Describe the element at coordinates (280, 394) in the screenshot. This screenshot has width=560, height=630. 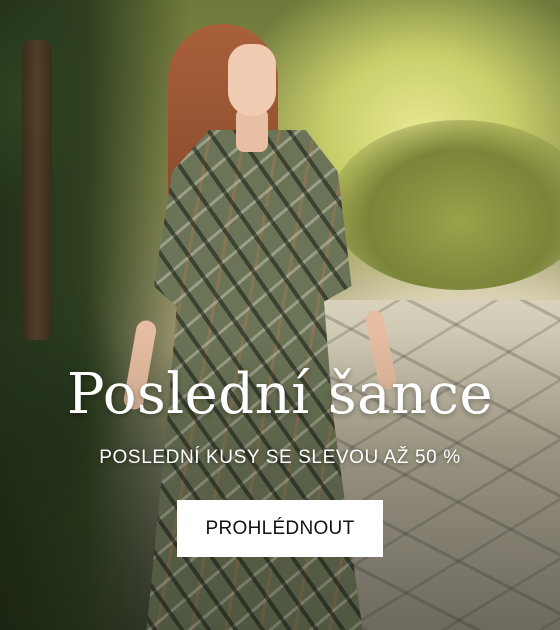
I see `banner-headline: Poslední šance` at that location.